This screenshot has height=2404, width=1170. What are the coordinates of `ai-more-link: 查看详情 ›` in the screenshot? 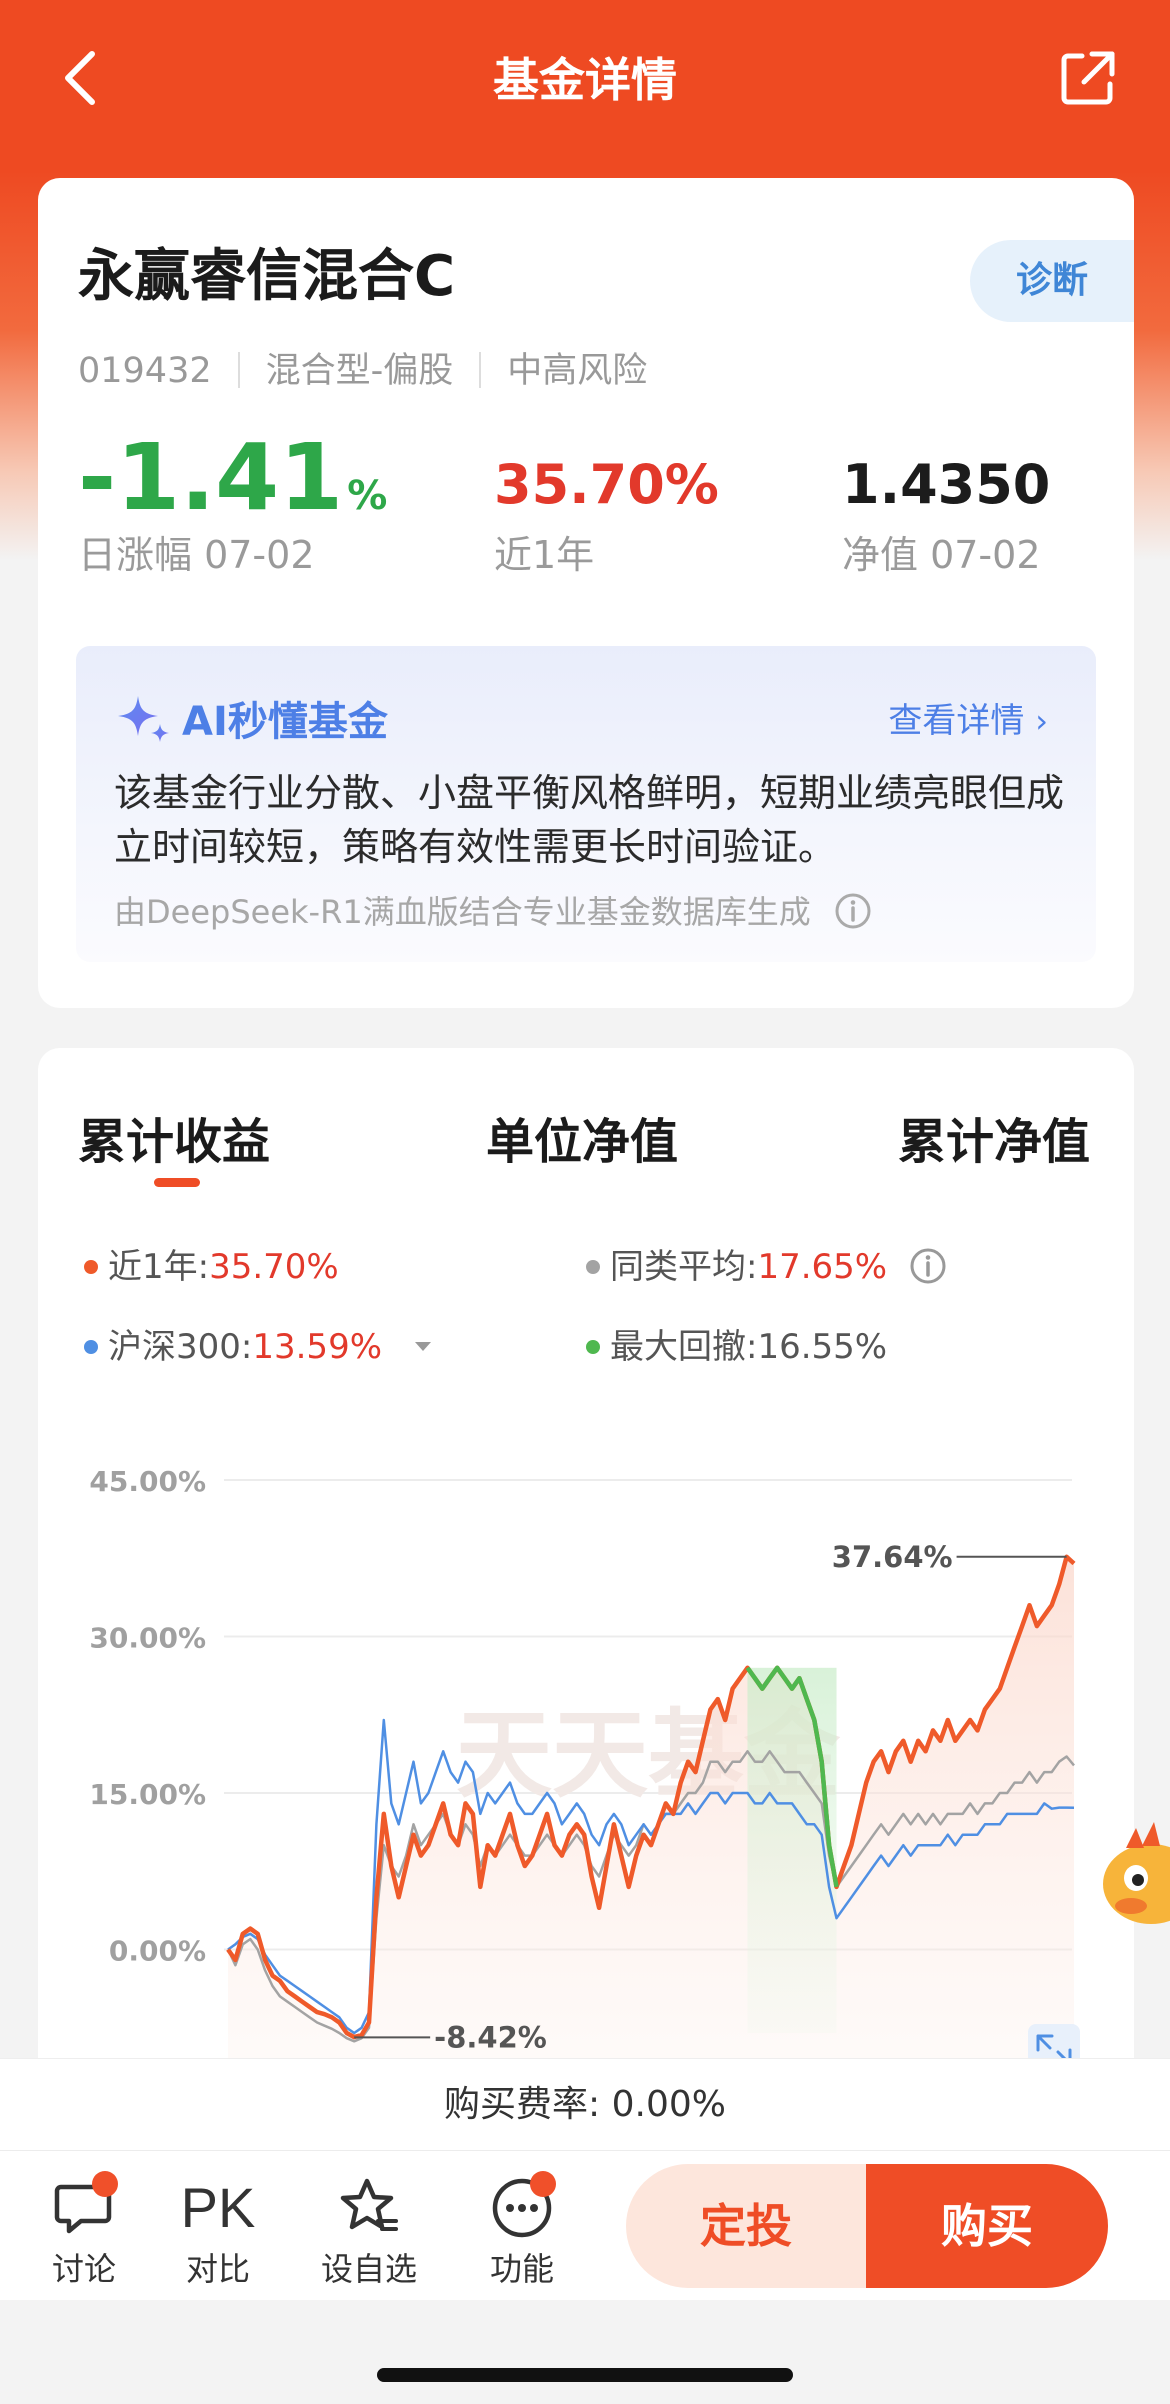 It's located at (968, 721).